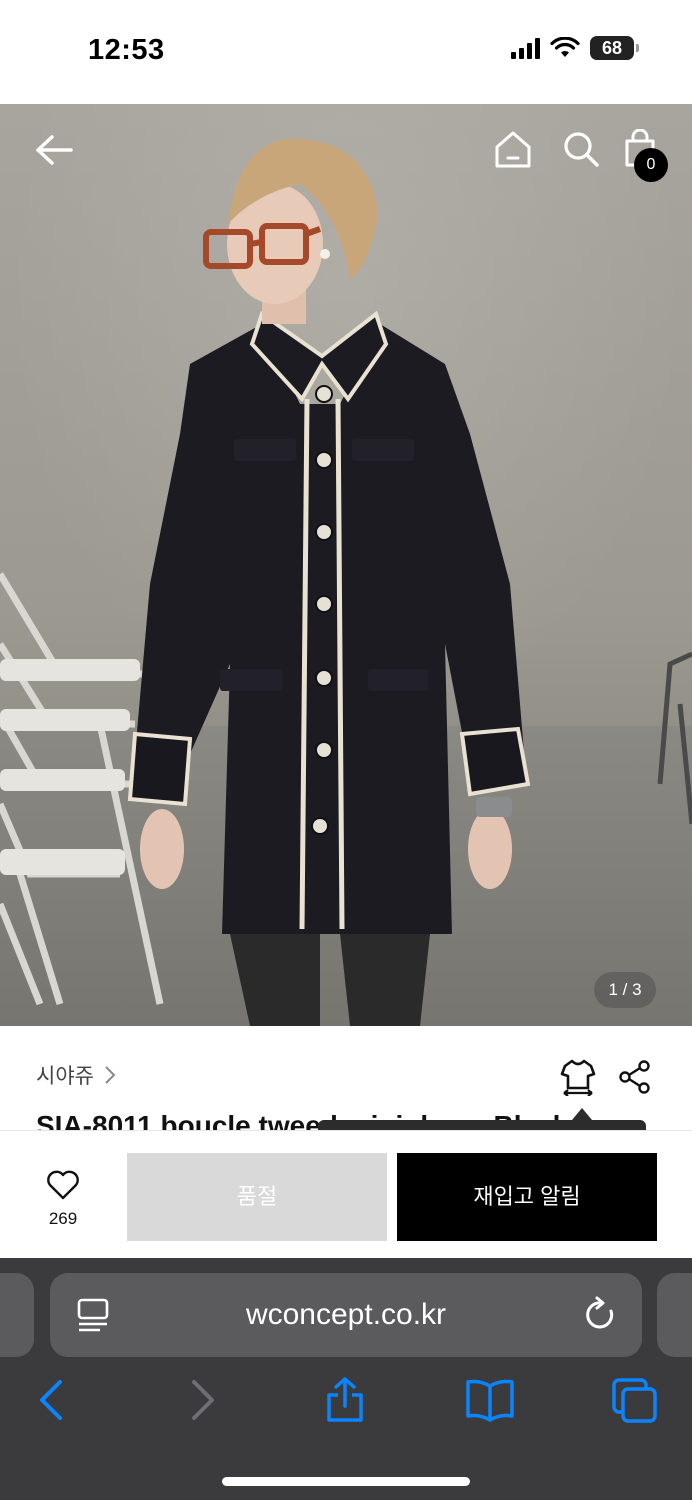 The image size is (692, 1500). I want to click on reload-icon, so click(600, 1312).